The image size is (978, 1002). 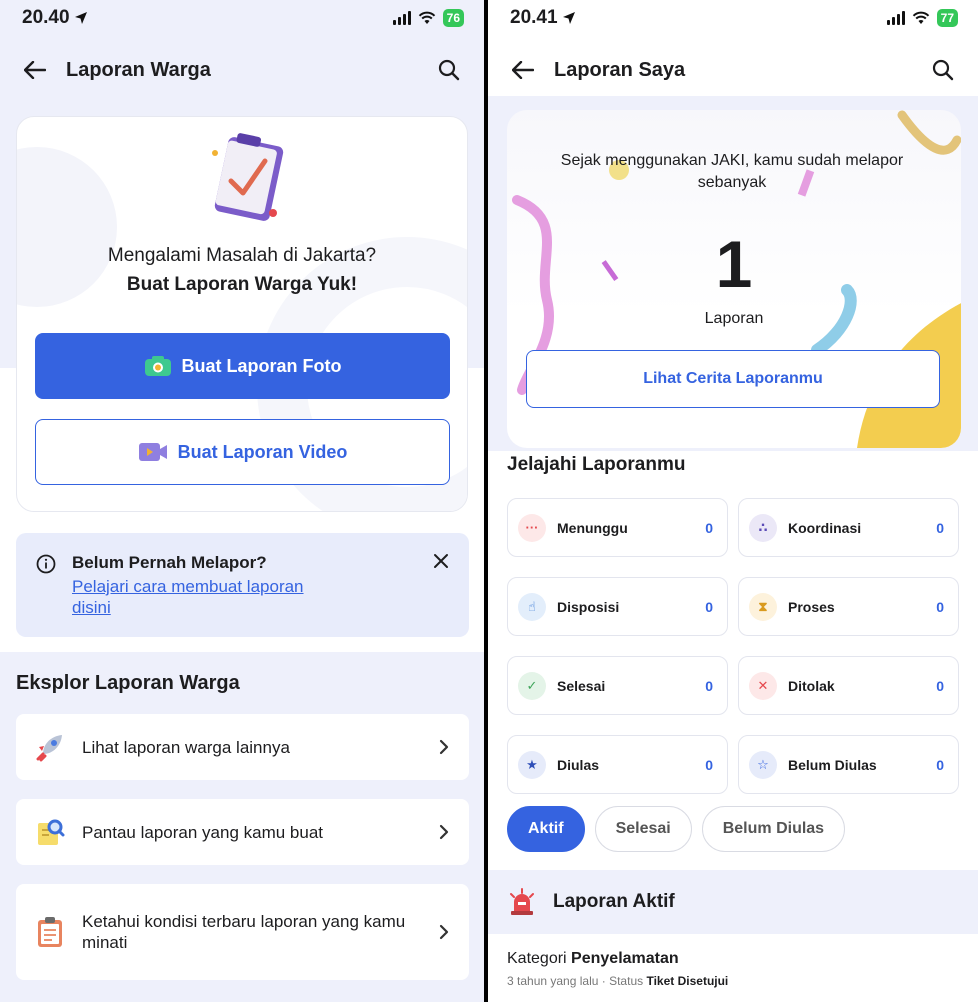 I want to click on check-icon: ✓, so click(x=532, y=685).